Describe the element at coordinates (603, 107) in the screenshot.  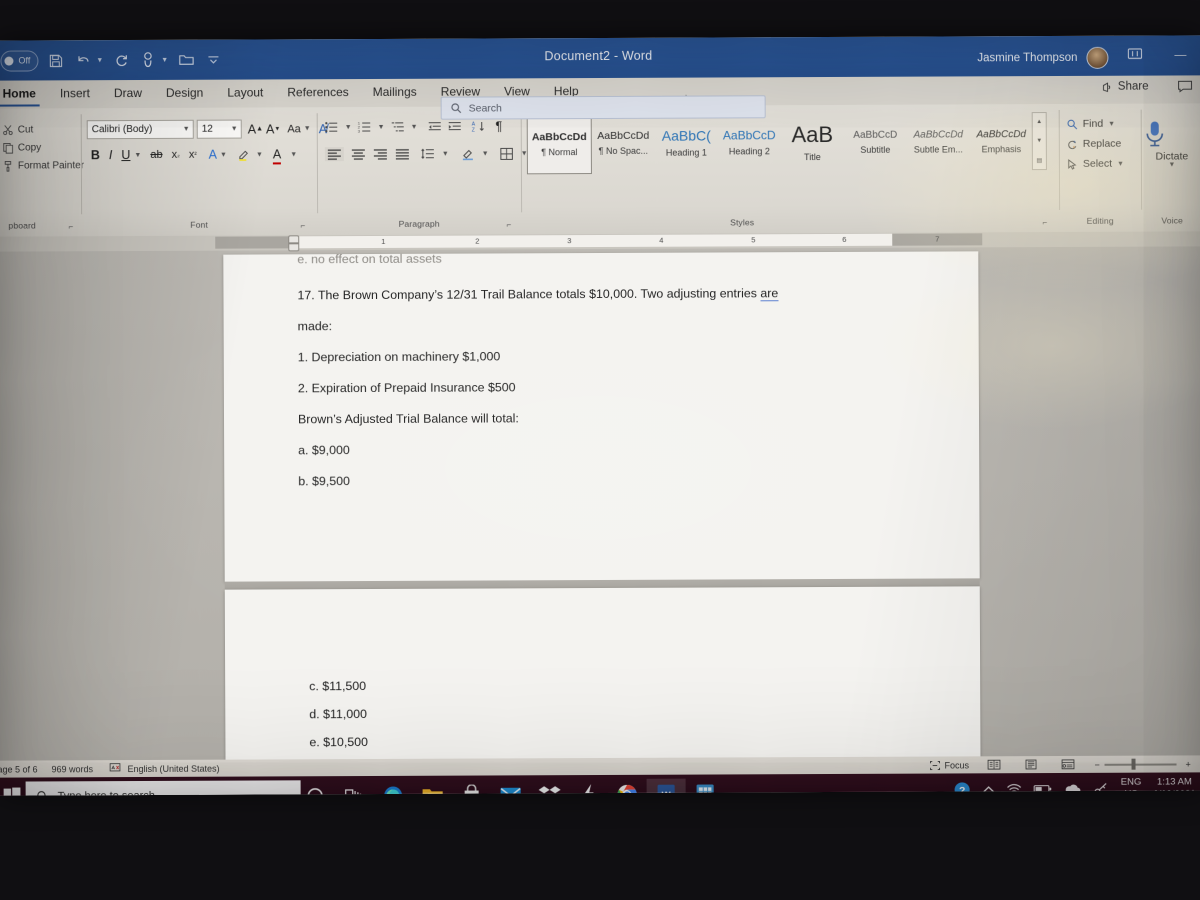
I see `search-input: Search` at that location.